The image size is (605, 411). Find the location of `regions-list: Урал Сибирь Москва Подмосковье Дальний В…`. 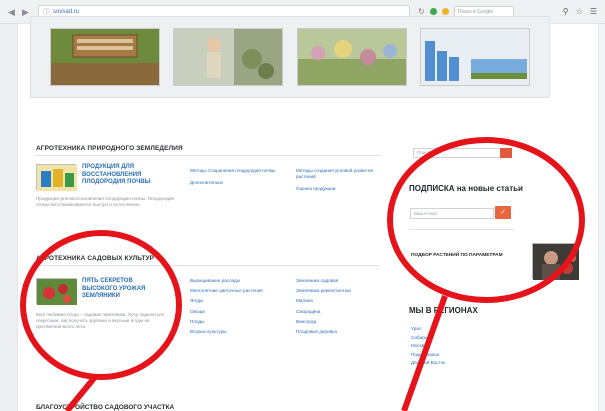

regions-list: Урал Сибирь Москва Подмосковье Дальний В… is located at coordinates (428, 346).